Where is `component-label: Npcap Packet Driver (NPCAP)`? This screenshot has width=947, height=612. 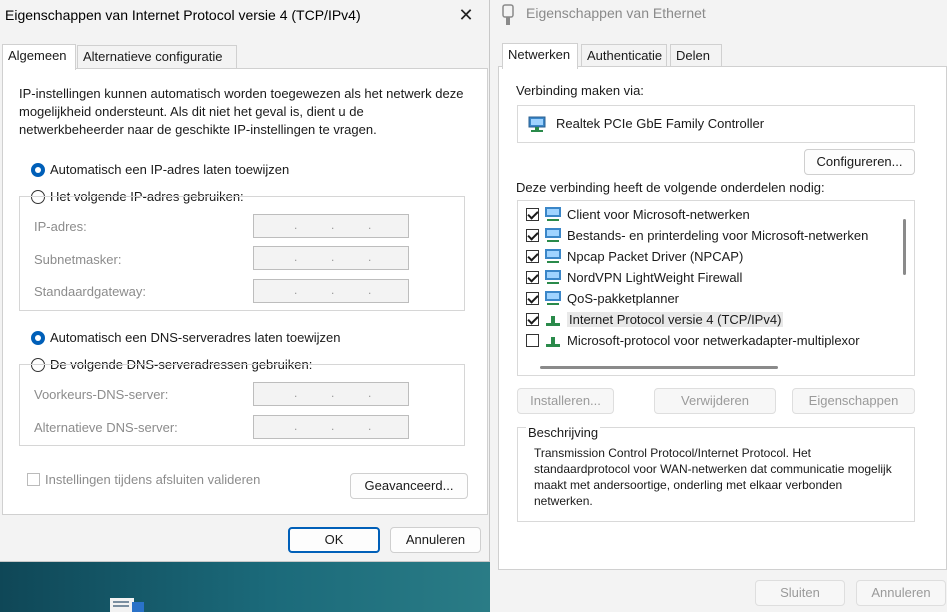
component-label: Npcap Packet Driver (NPCAP) is located at coordinates (655, 256).